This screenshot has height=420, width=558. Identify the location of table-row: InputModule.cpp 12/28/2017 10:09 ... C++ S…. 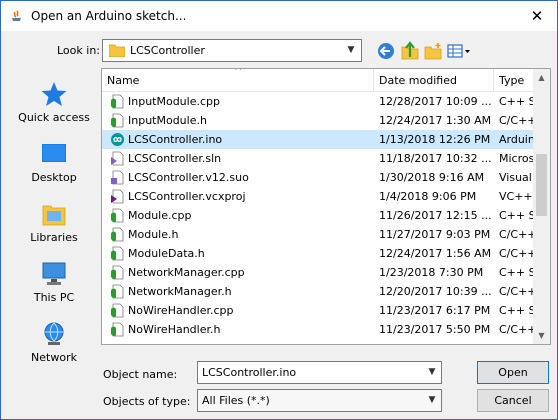
(318, 101).